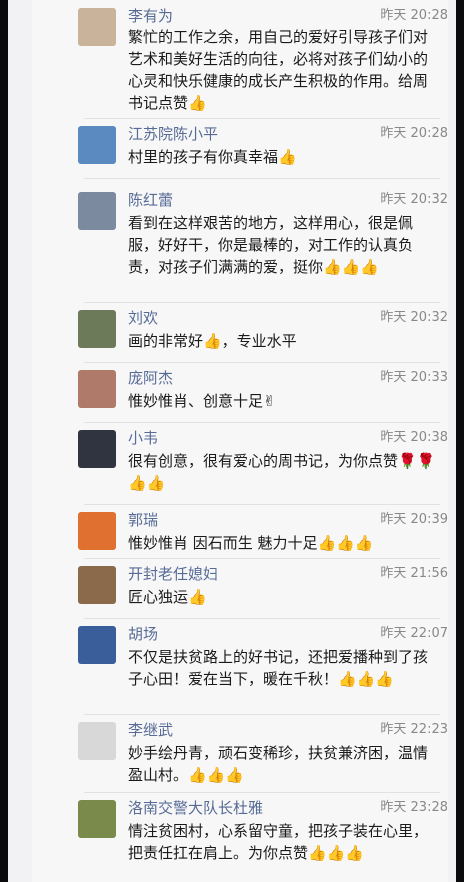  What do you see at coordinates (143, 438) in the screenshot?
I see `commenter-name: 小韦` at bounding box center [143, 438].